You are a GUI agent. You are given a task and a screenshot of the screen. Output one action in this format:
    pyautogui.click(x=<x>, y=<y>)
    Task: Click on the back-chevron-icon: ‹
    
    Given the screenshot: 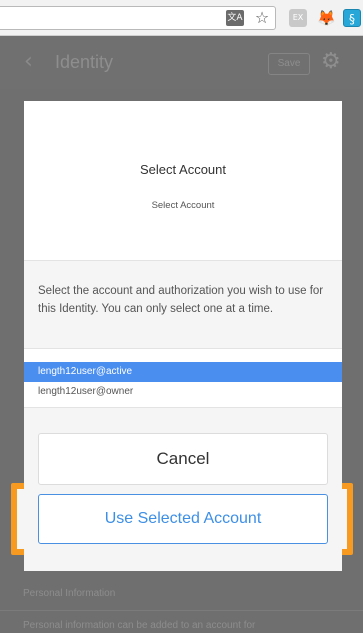 What is the action you would take?
    pyautogui.click(x=28, y=62)
    